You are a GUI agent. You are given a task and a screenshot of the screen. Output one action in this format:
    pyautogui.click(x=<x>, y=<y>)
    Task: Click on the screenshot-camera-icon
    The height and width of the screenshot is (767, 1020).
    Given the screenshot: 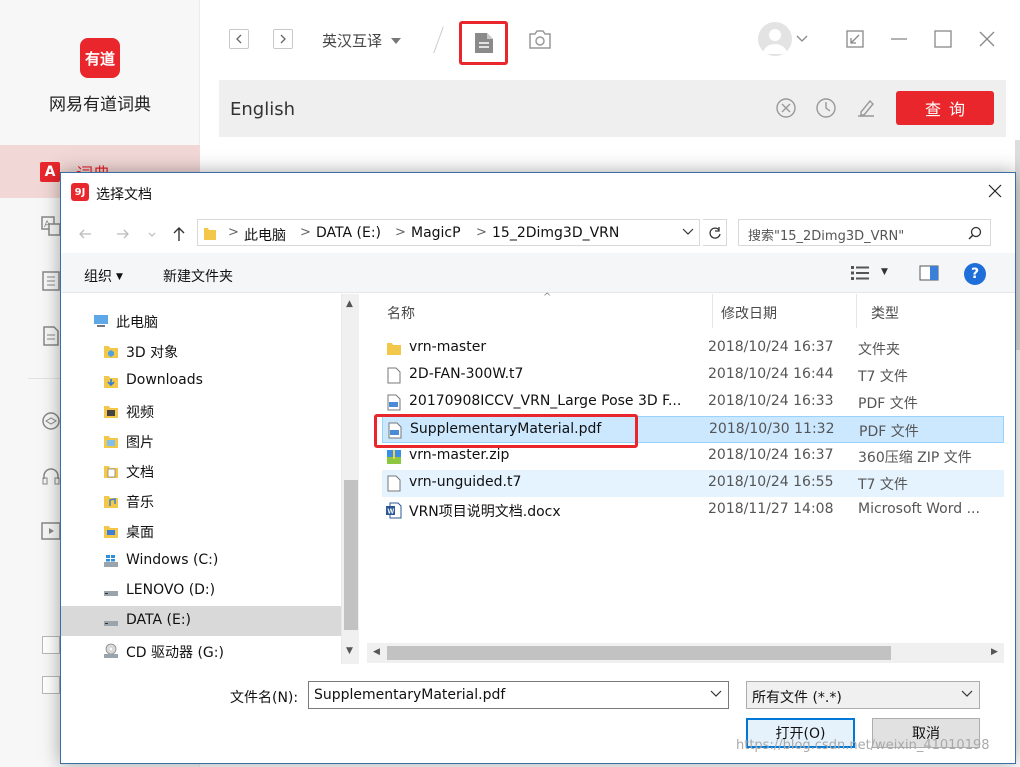 What is the action you would take?
    pyautogui.click(x=540, y=39)
    